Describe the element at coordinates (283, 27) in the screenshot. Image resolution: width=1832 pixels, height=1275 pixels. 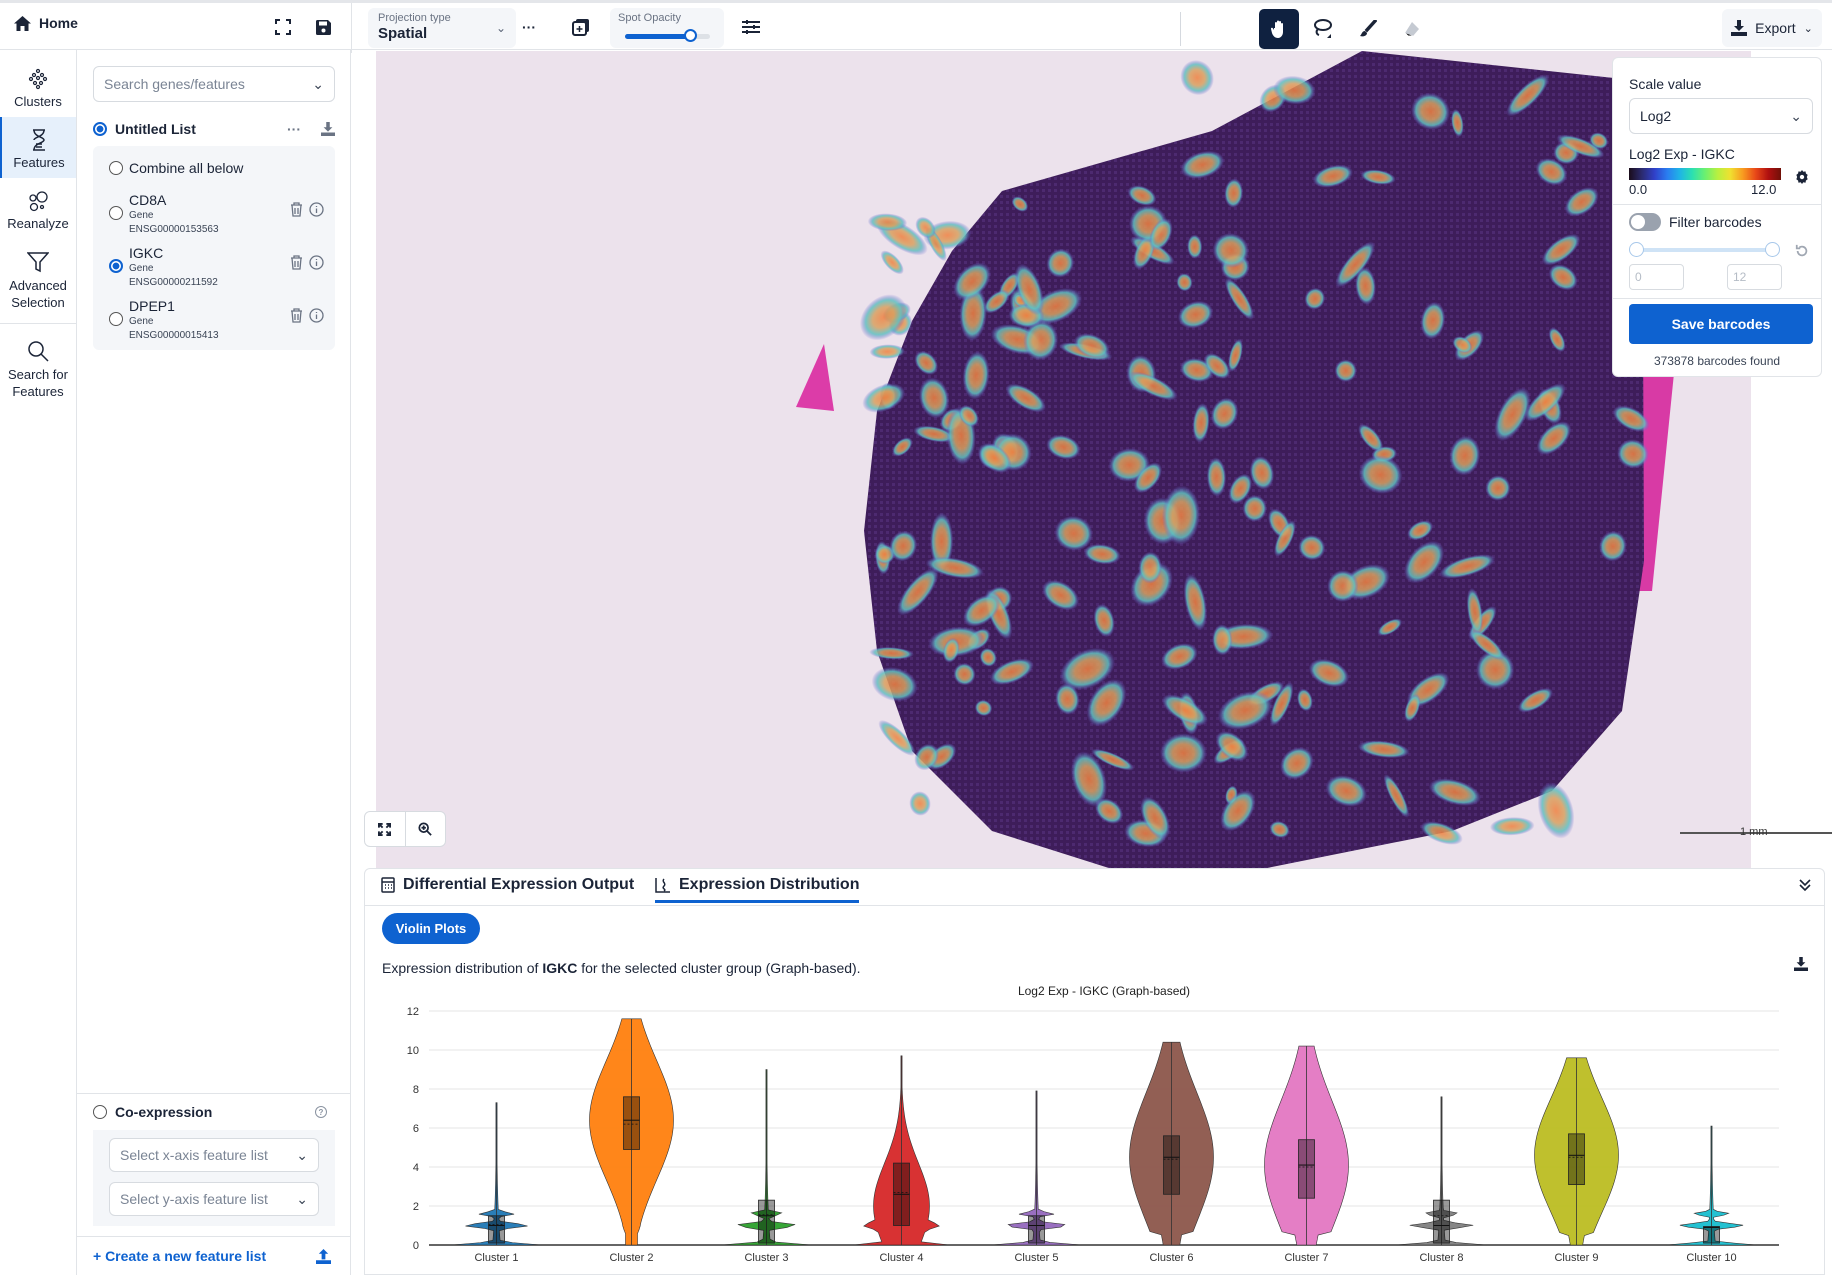
I see `fullscreen-button` at that location.